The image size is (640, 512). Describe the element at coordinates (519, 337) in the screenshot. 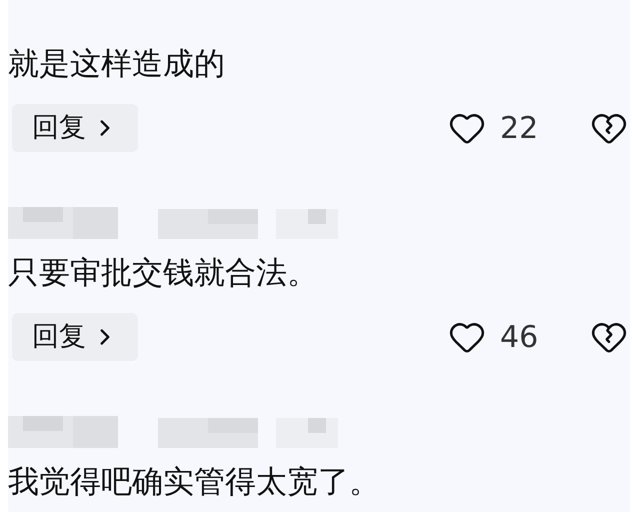

I see `like-count: 46` at that location.